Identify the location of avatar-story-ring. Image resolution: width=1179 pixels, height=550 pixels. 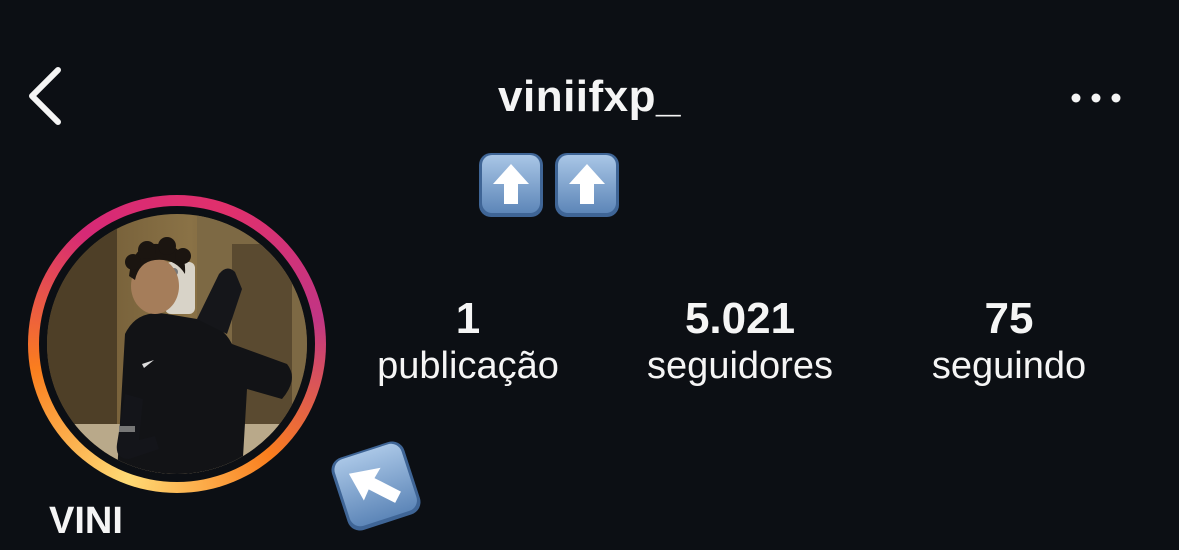
(177, 344).